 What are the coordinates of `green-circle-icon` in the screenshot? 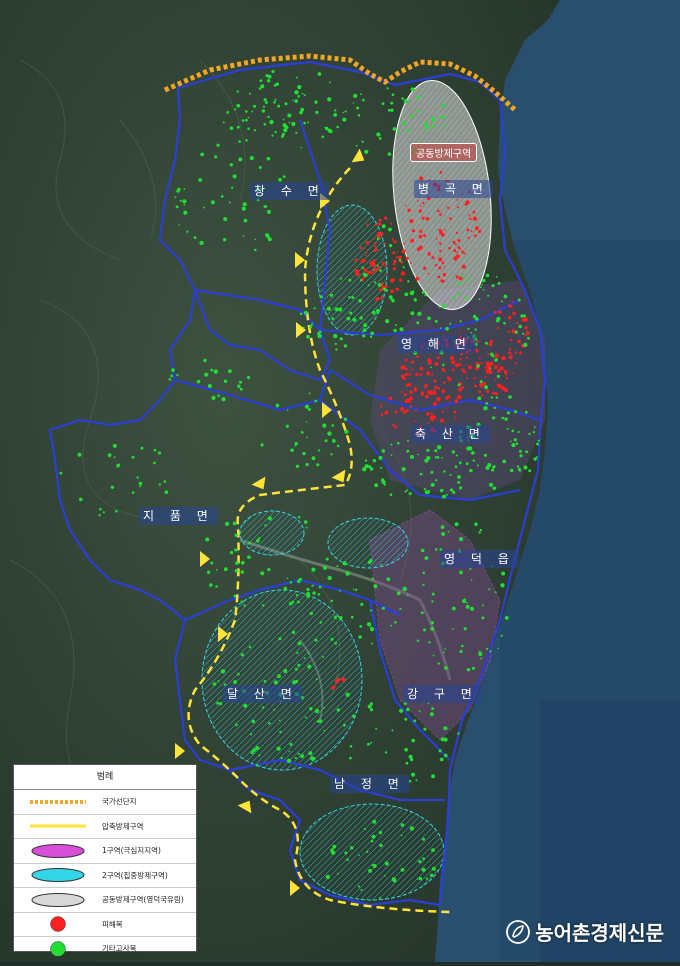 It's located at (58, 949).